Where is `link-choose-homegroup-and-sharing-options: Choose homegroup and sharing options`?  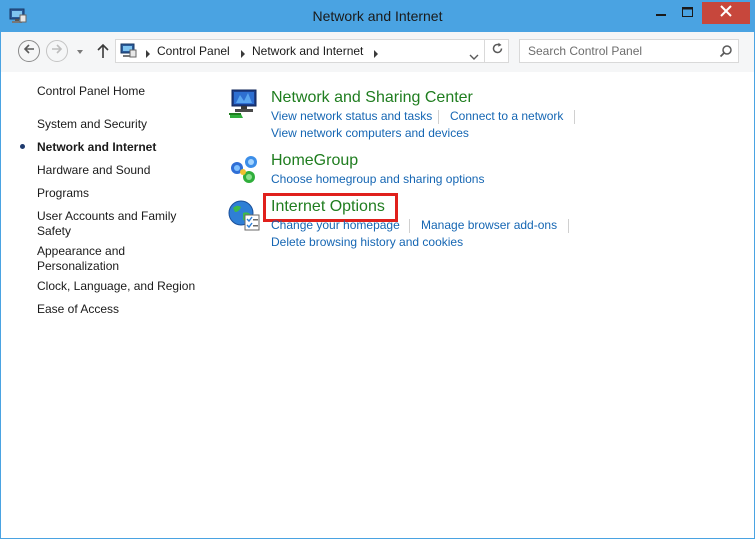 link-choose-homegroup-and-sharing-options: Choose homegroup and sharing options is located at coordinates (377, 179).